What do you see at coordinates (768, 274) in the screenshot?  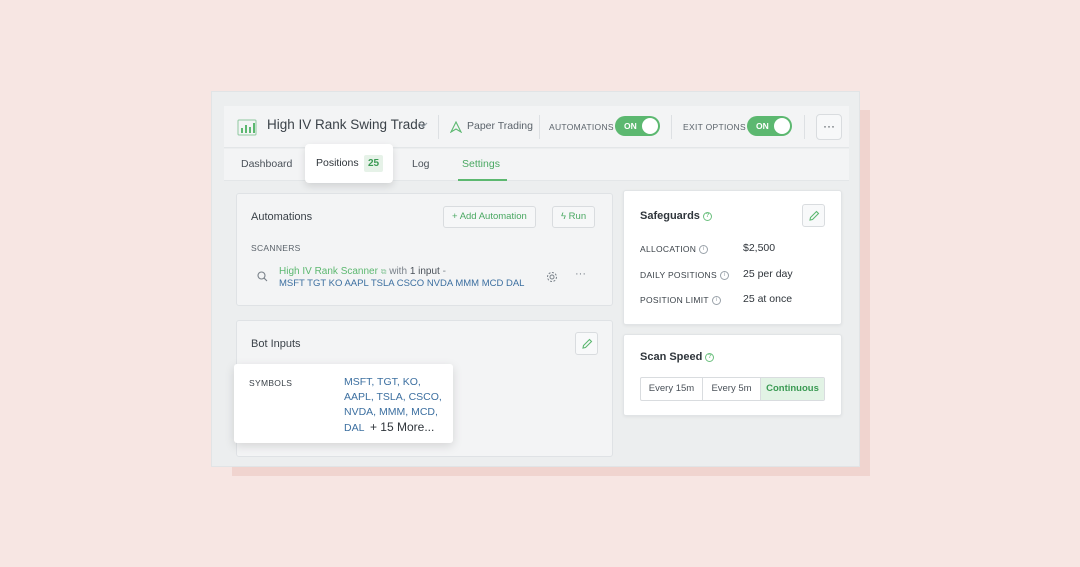 I see `daily-positions-value: 25 per day` at bounding box center [768, 274].